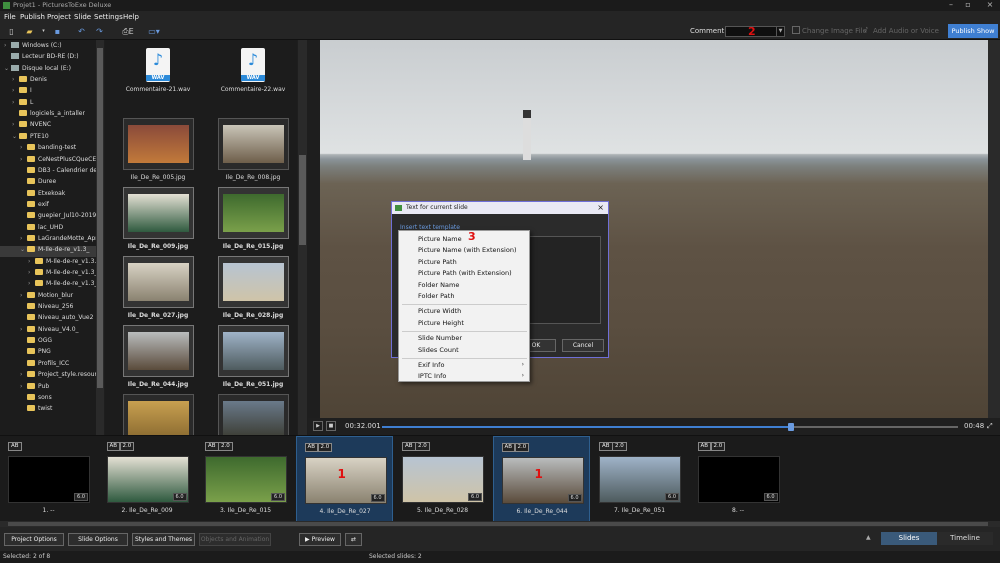 The height and width of the screenshot is (563, 1000). Describe the element at coordinates (128, 31) in the screenshot. I see `print-icon: ⎙E` at that location.